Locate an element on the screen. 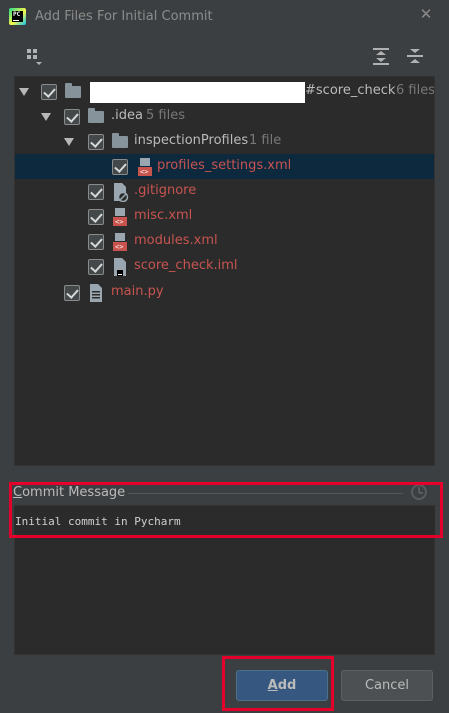  inspection-folder-name: inspectionProfiles is located at coordinates (191, 140).